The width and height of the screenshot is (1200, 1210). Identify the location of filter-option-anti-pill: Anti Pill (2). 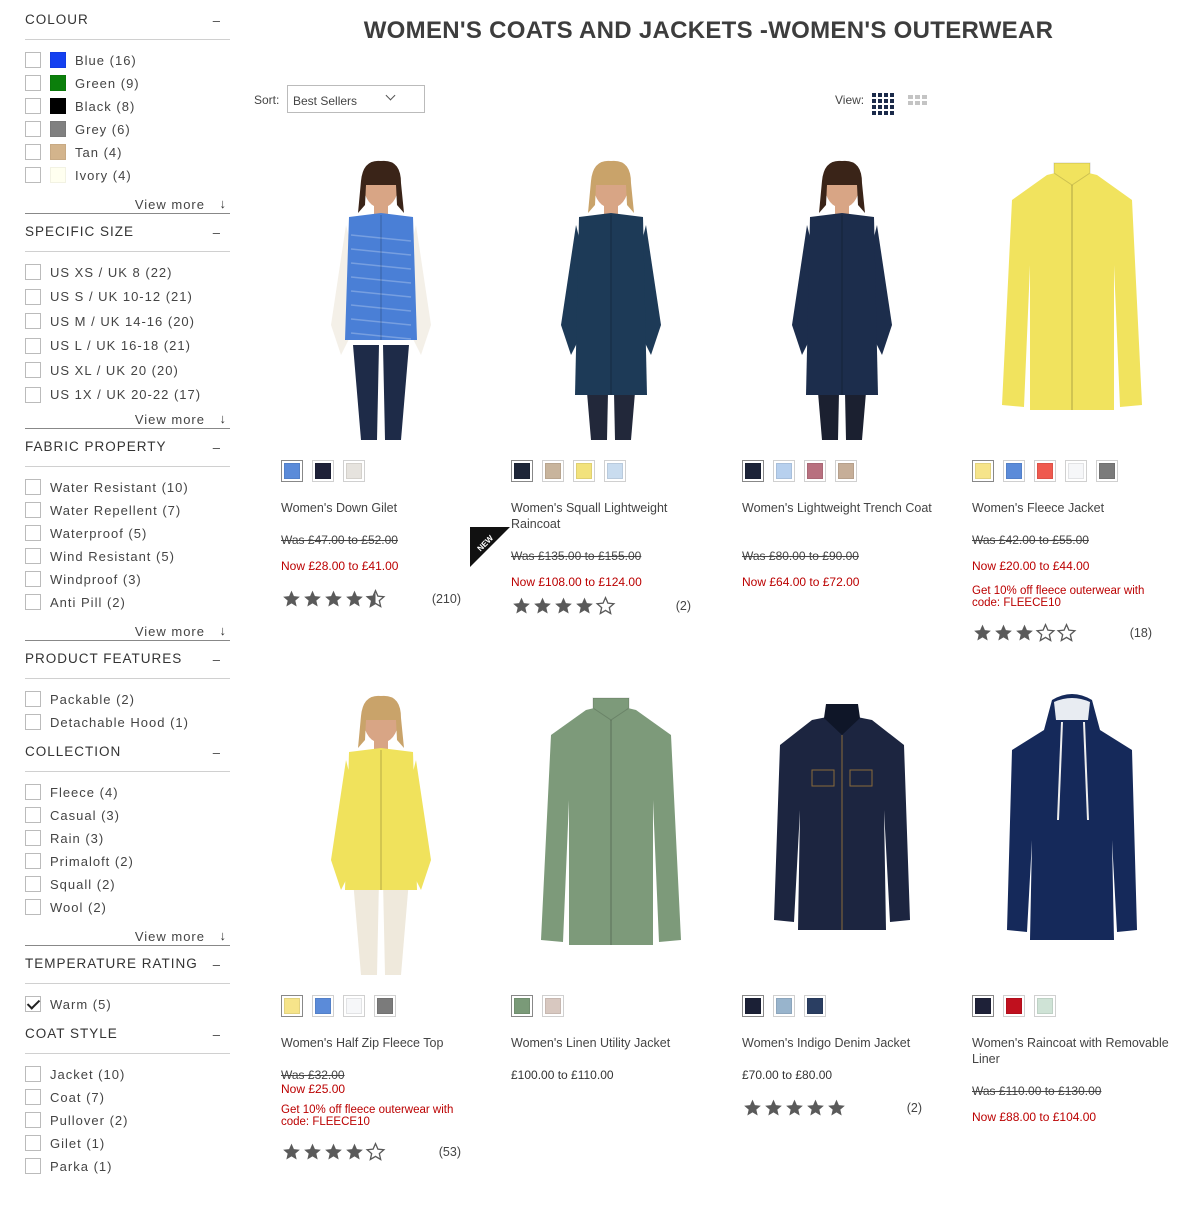
(125, 602).